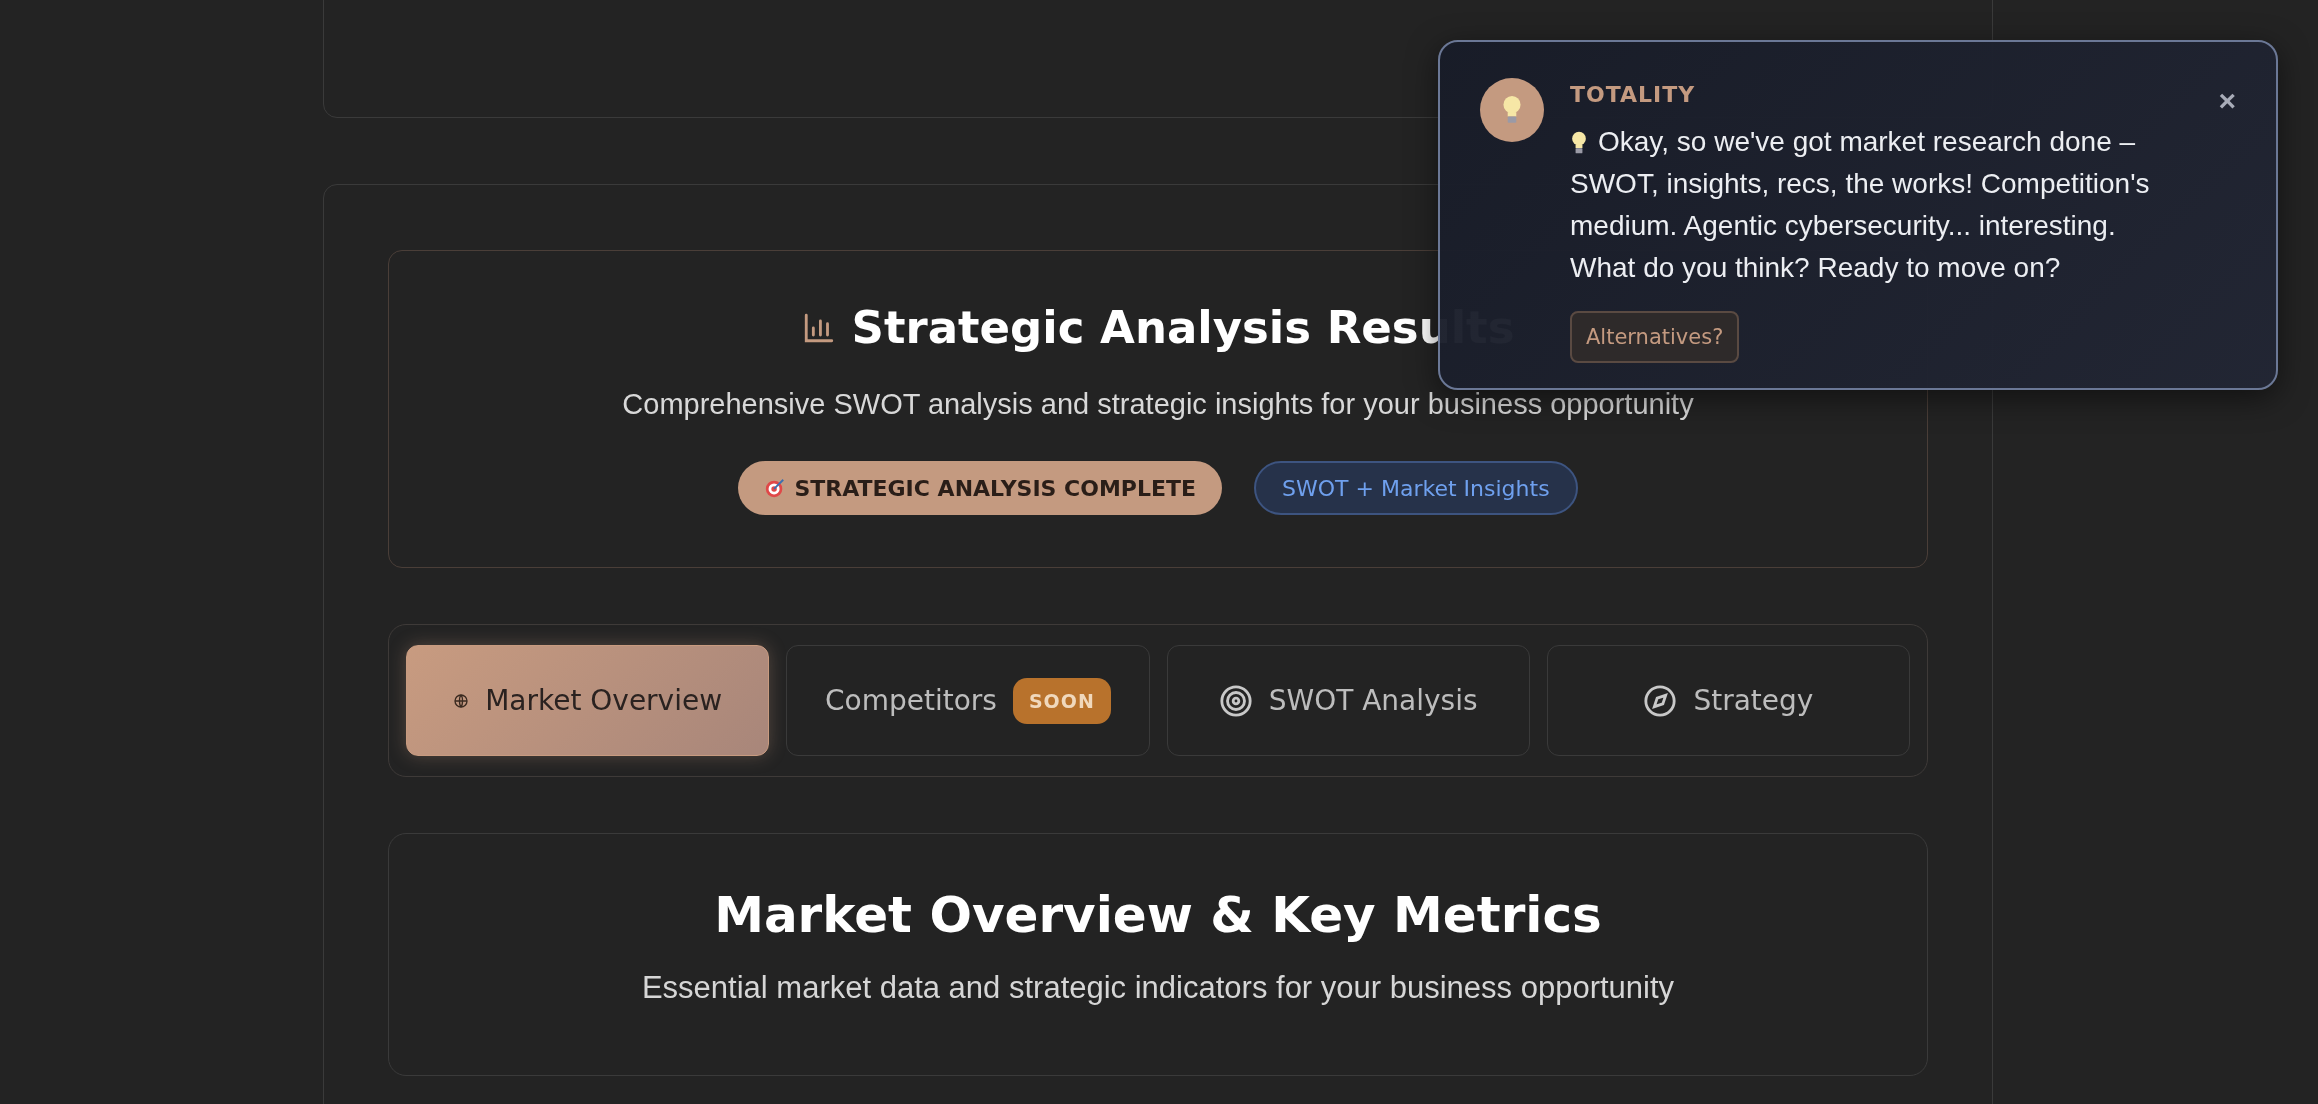 Image resolution: width=2318 pixels, height=1104 pixels. Describe the element at coordinates (1633, 94) in the screenshot. I see `sender-name: TOTALITY` at that location.